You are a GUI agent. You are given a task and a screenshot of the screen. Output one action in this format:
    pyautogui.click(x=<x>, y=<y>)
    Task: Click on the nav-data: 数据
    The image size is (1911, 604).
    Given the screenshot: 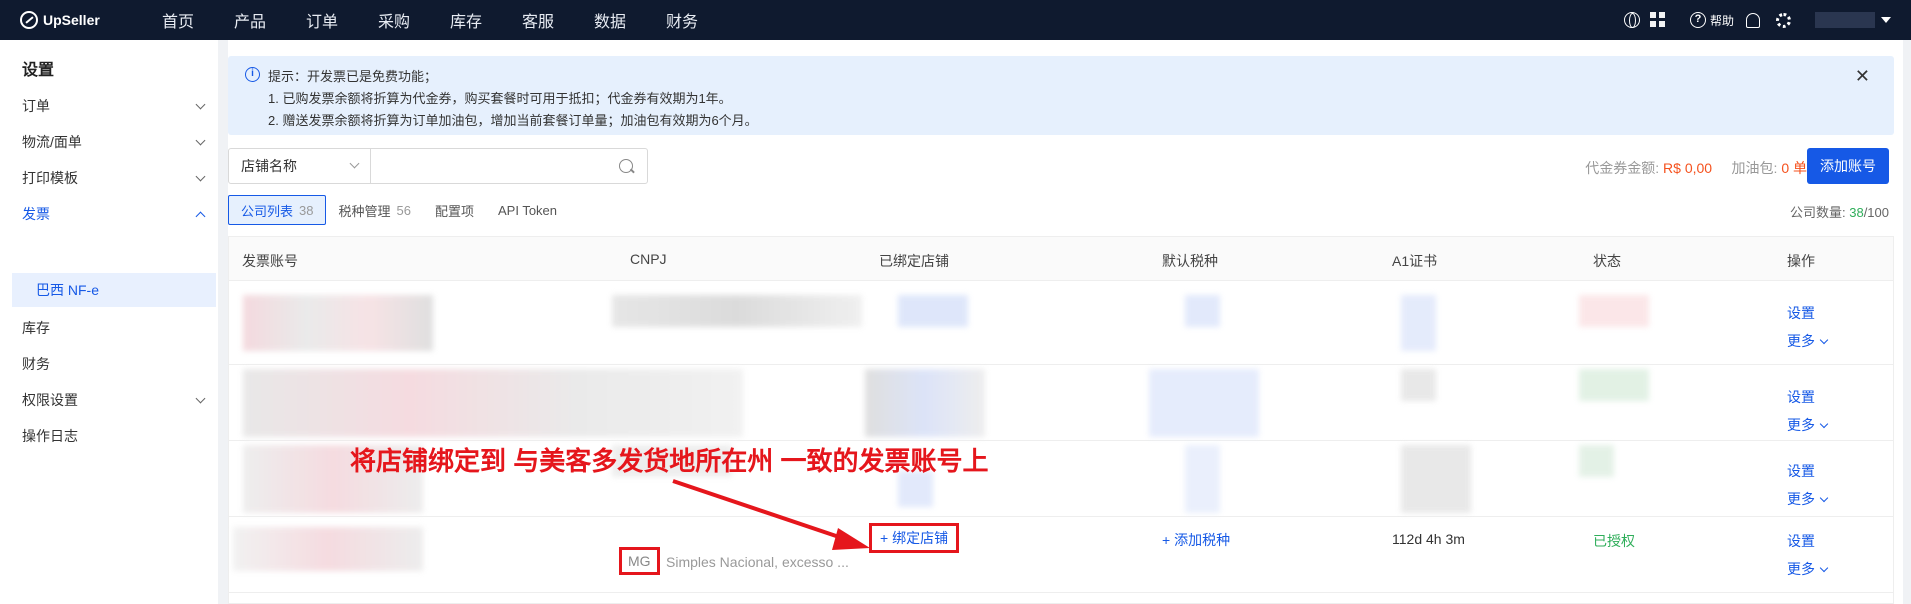 What is the action you would take?
    pyautogui.click(x=610, y=20)
    